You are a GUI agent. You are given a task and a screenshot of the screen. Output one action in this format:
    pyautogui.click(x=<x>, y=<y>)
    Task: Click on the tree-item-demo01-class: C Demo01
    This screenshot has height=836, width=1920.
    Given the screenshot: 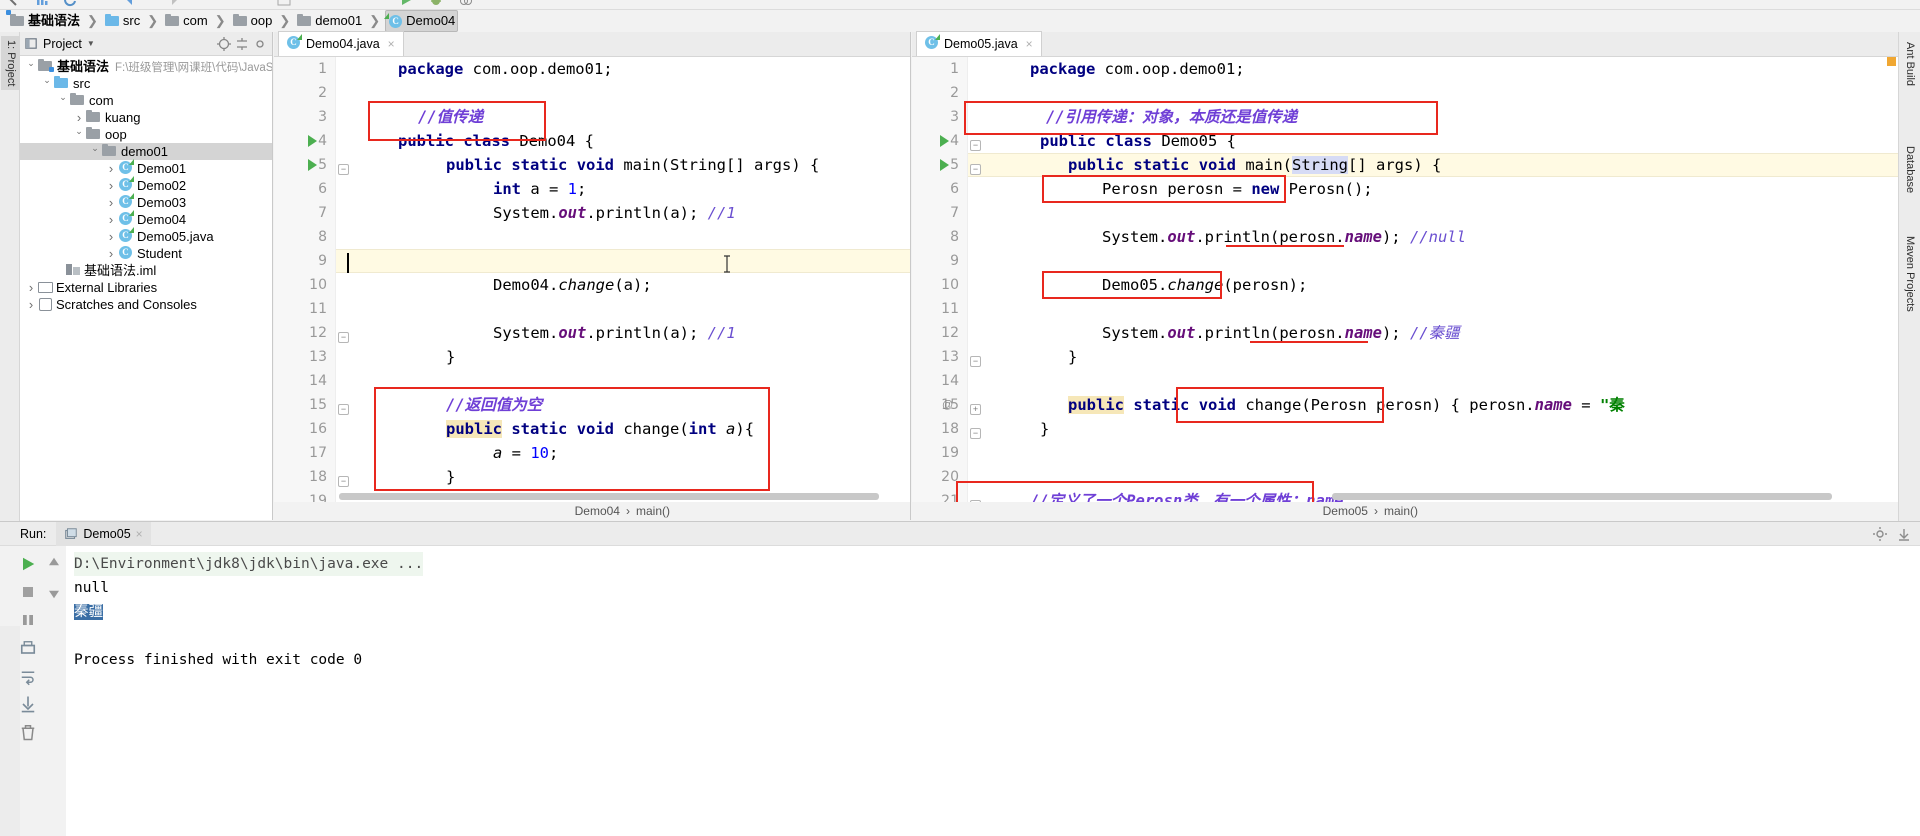 What is the action you would take?
    pyautogui.click(x=146, y=167)
    